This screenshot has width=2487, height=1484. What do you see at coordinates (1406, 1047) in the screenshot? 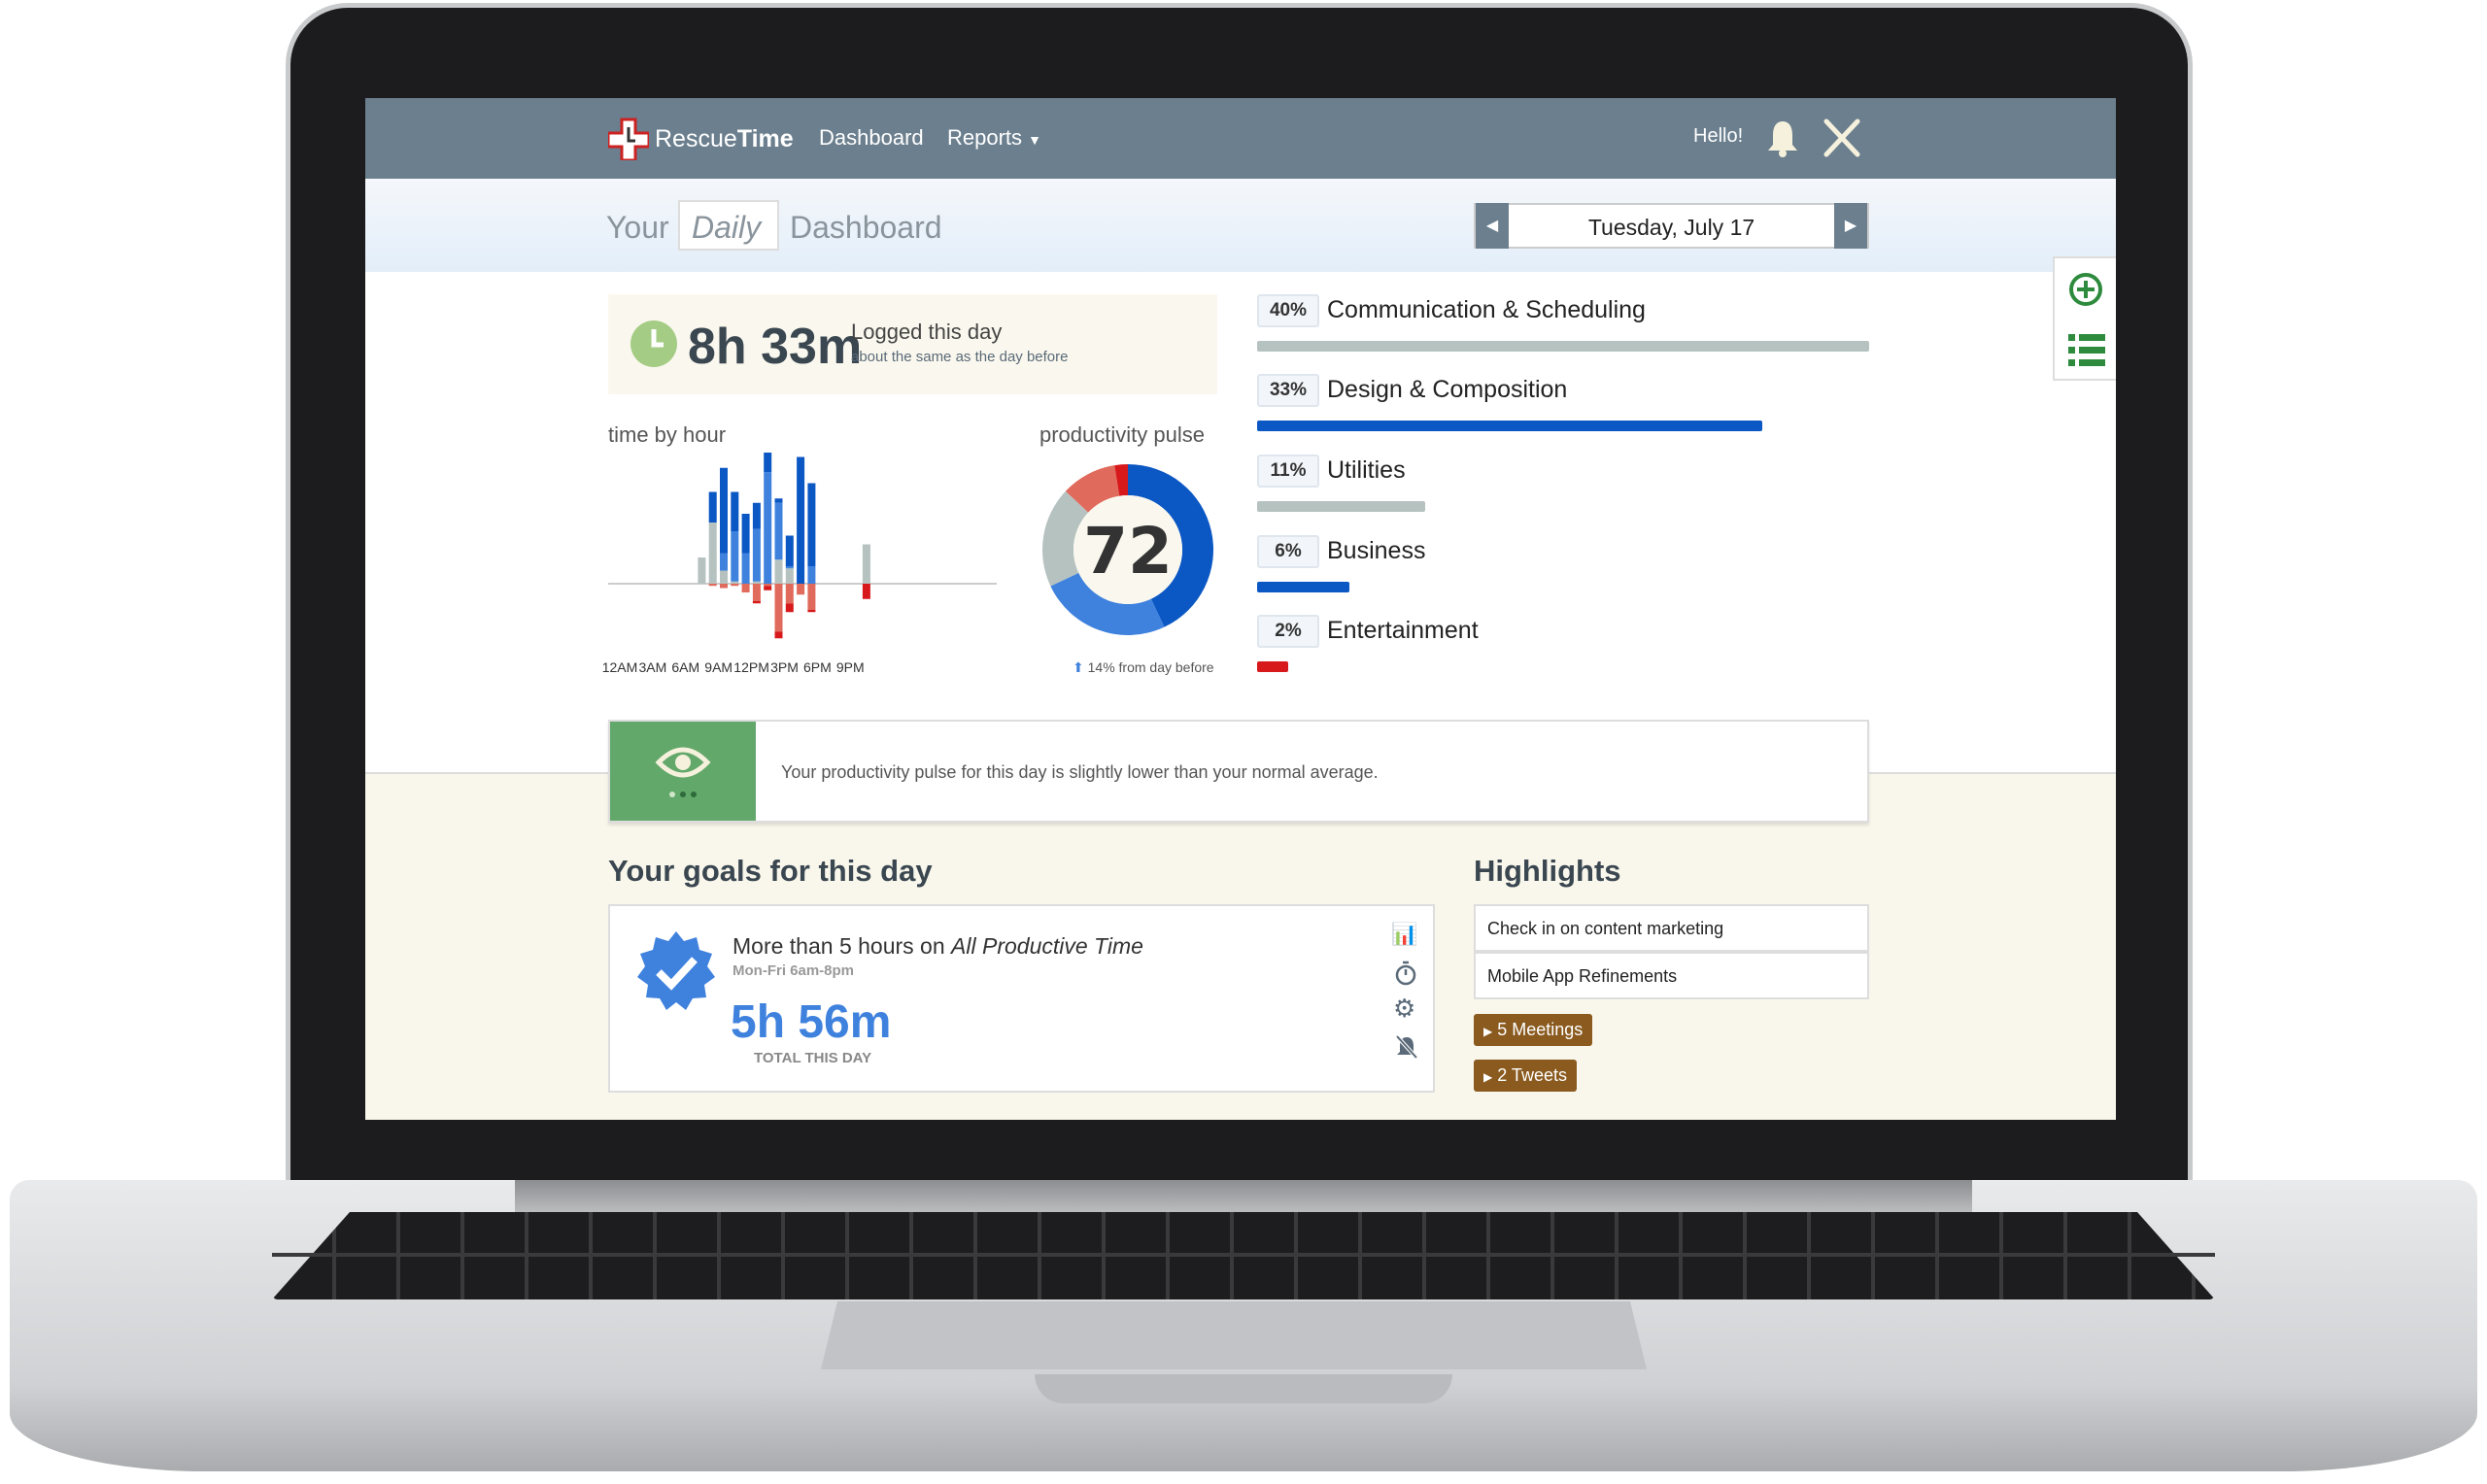
I see `bell-off-icon` at bounding box center [1406, 1047].